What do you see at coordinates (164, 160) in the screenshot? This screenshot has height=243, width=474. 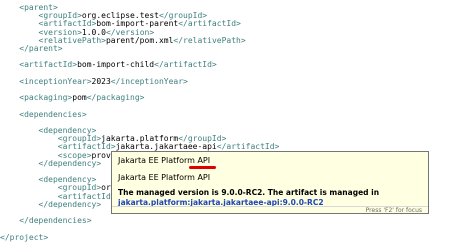 I see `hover-title: Jakarta EE Platform API` at bounding box center [164, 160].